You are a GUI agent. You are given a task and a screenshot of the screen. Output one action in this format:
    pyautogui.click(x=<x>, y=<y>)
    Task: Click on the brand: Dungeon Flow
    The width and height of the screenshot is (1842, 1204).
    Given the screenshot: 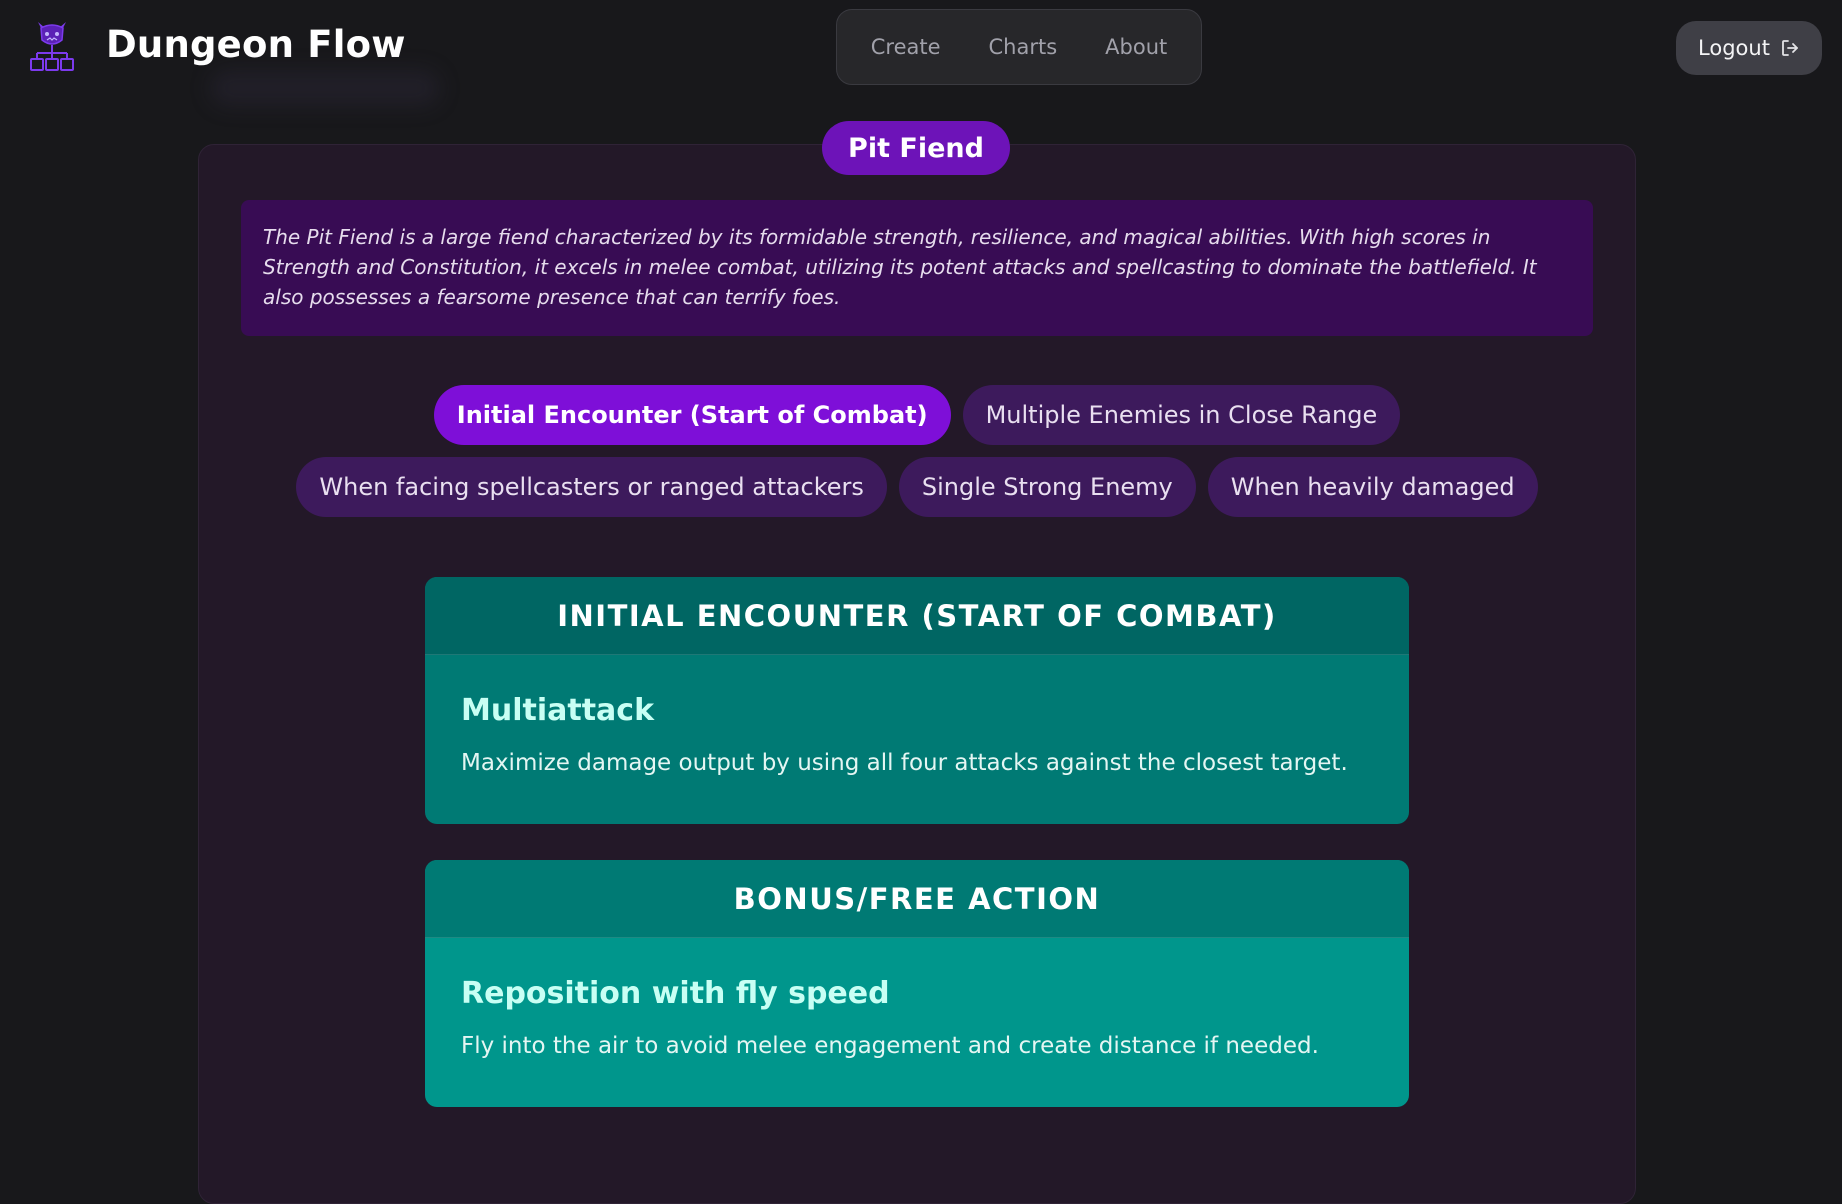 What is the action you would take?
    pyautogui.click(x=218, y=44)
    